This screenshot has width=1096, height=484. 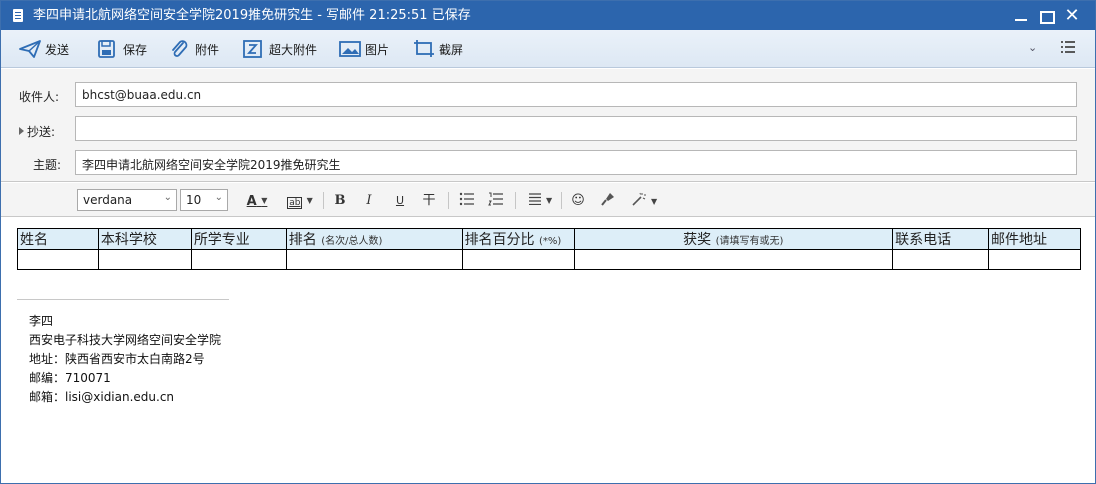 I want to click on cc-toggle: 抄送:, so click(x=37, y=131).